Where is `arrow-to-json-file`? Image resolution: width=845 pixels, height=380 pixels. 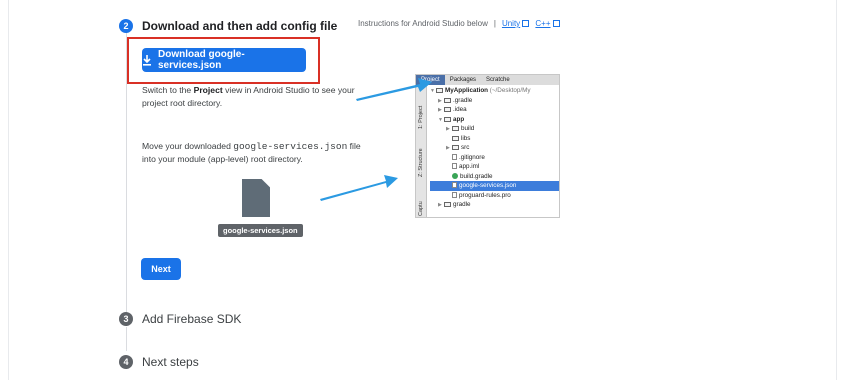 arrow-to-json-file is located at coordinates (359, 188).